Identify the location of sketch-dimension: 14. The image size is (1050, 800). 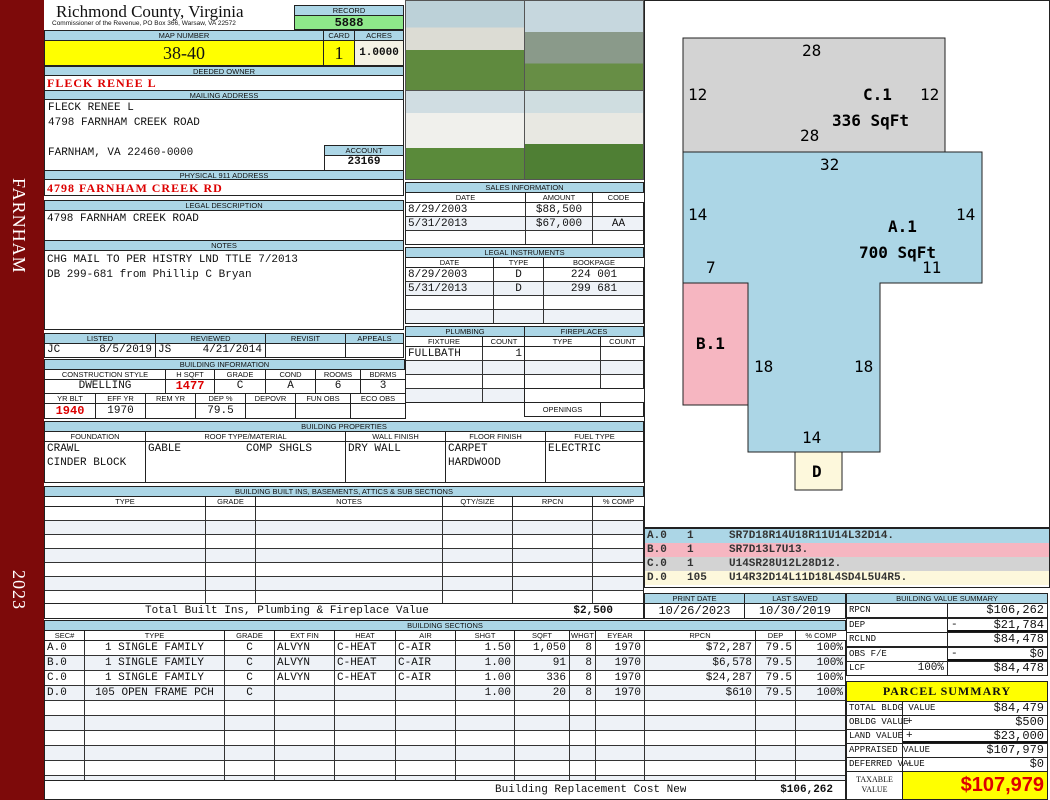
(965, 214).